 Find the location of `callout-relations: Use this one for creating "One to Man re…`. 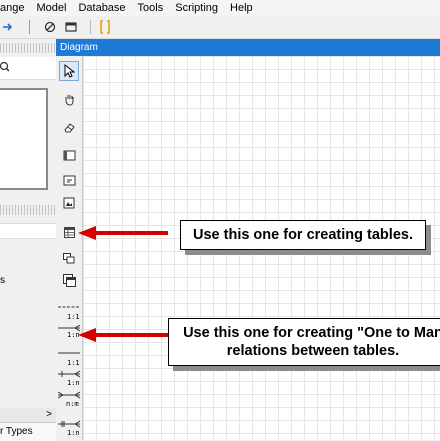

callout-relations: Use this one for creating "One to Man re… is located at coordinates (304, 342).